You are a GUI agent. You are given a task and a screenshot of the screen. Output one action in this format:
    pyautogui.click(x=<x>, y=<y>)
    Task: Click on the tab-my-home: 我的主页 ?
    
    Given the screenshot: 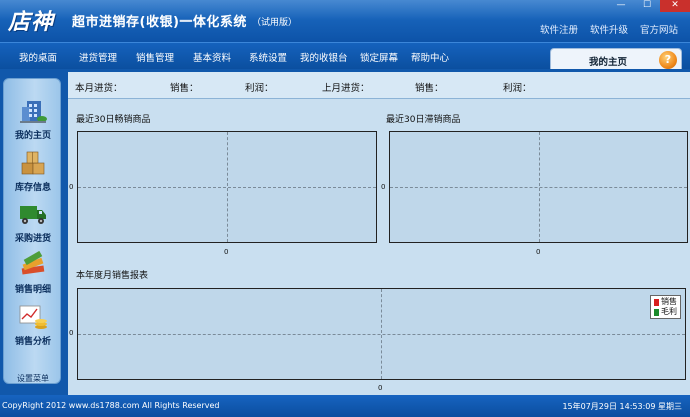 What is the action you would take?
    pyautogui.click(x=616, y=59)
    